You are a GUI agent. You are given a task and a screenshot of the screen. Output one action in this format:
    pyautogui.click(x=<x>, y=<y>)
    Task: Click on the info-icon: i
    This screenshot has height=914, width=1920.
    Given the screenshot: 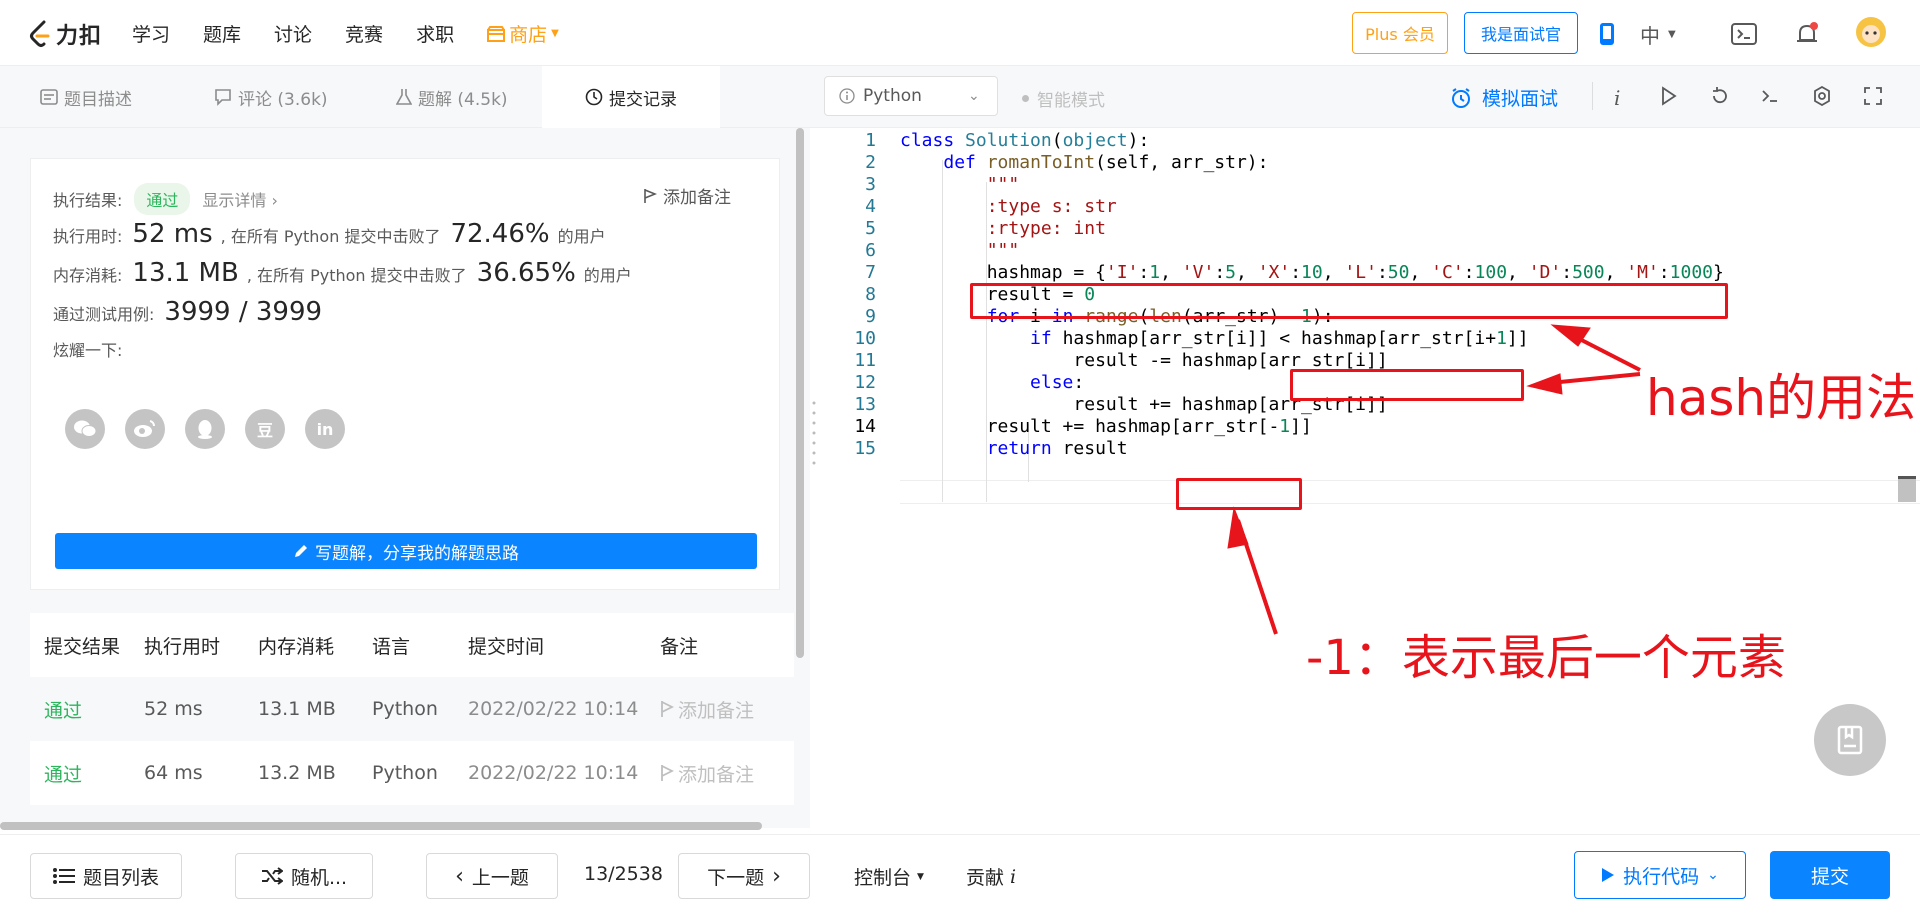 What is the action you would take?
    pyautogui.click(x=1617, y=98)
    